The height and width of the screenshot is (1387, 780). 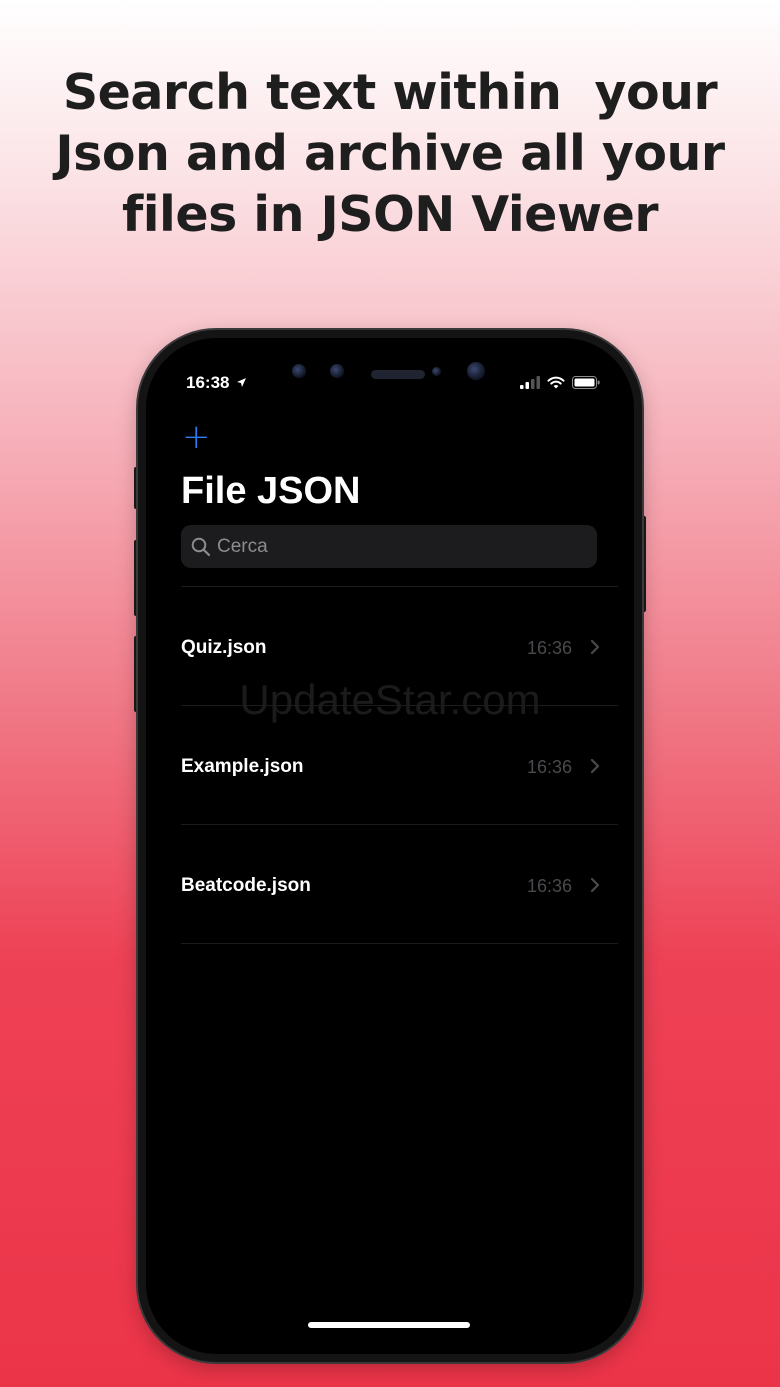 What do you see at coordinates (399, 646) in the screenshot?
I see `file-row-quiz: Quiz.json 16:36` at bounding box center [399, 646].